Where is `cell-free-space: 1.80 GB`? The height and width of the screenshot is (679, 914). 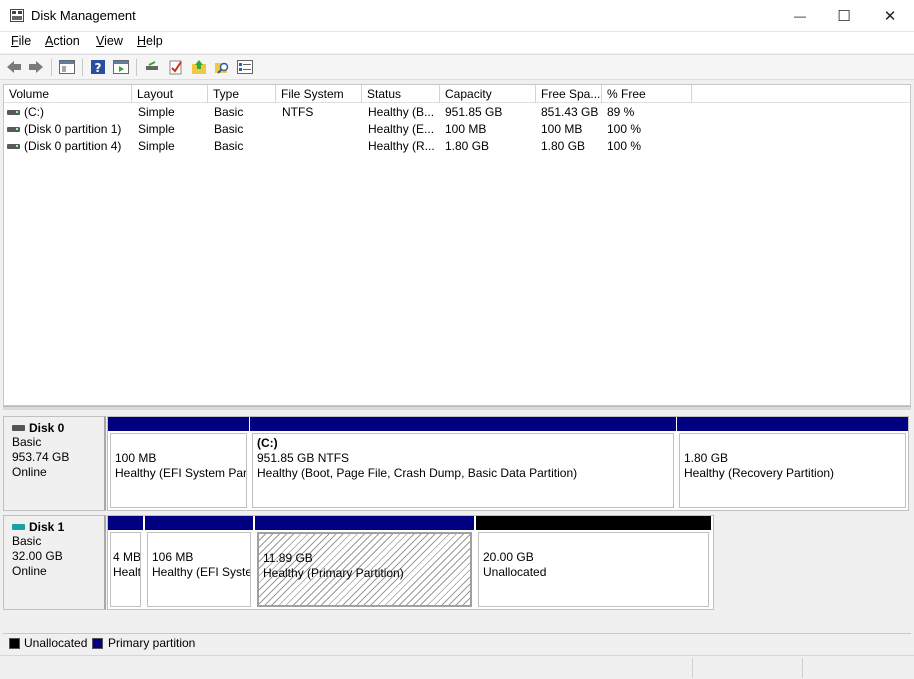
cell-free-space: 1.80 GB is located at coordinates (563, 146).